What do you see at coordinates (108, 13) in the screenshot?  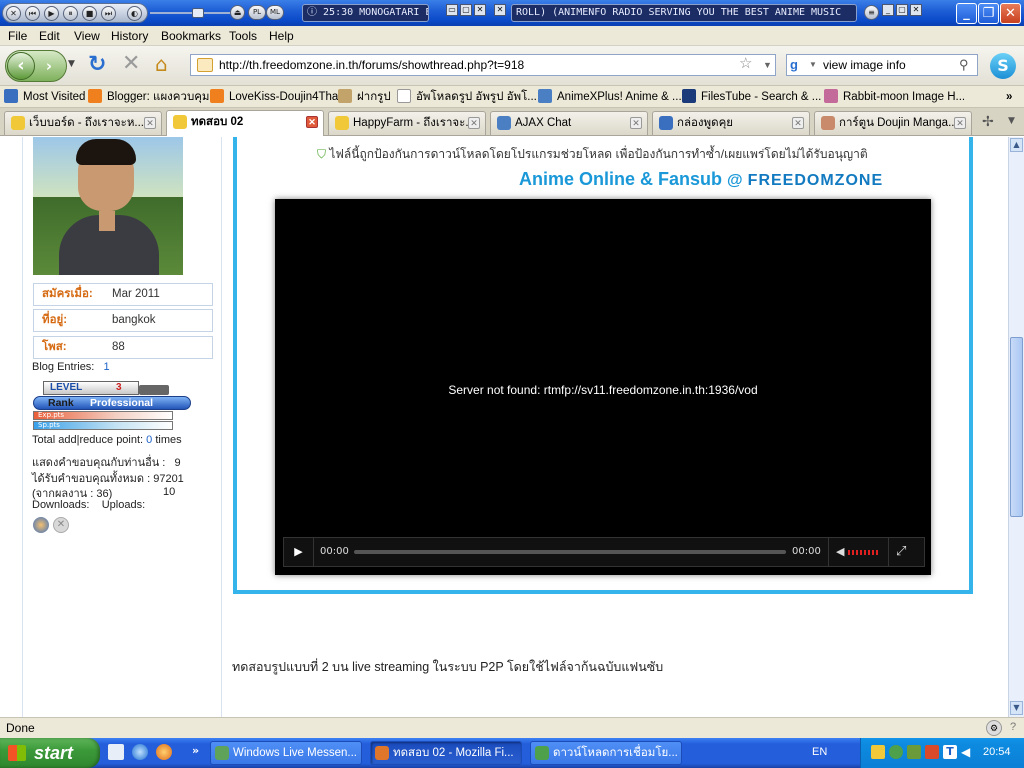 I see `next-track-icon: ⏭` at bounding box center [108, 13].